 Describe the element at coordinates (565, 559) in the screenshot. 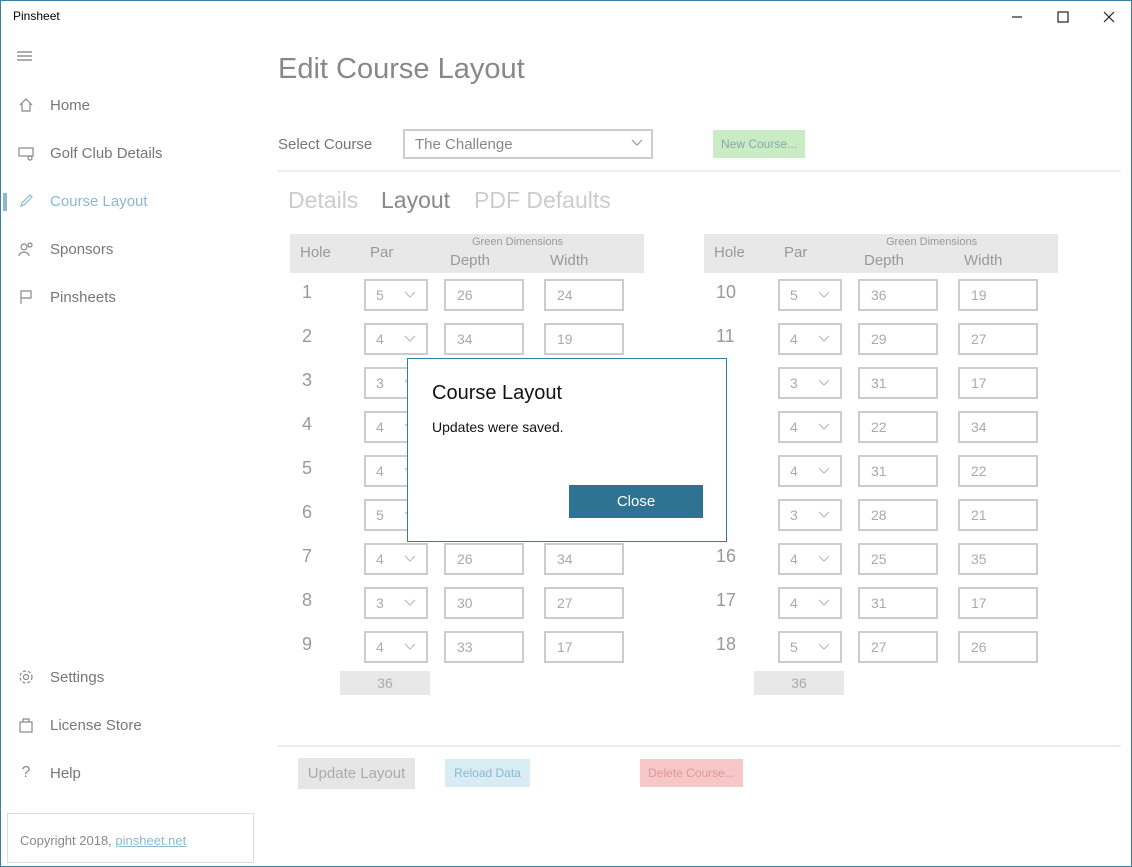

I see `width-value: 34` at that location.